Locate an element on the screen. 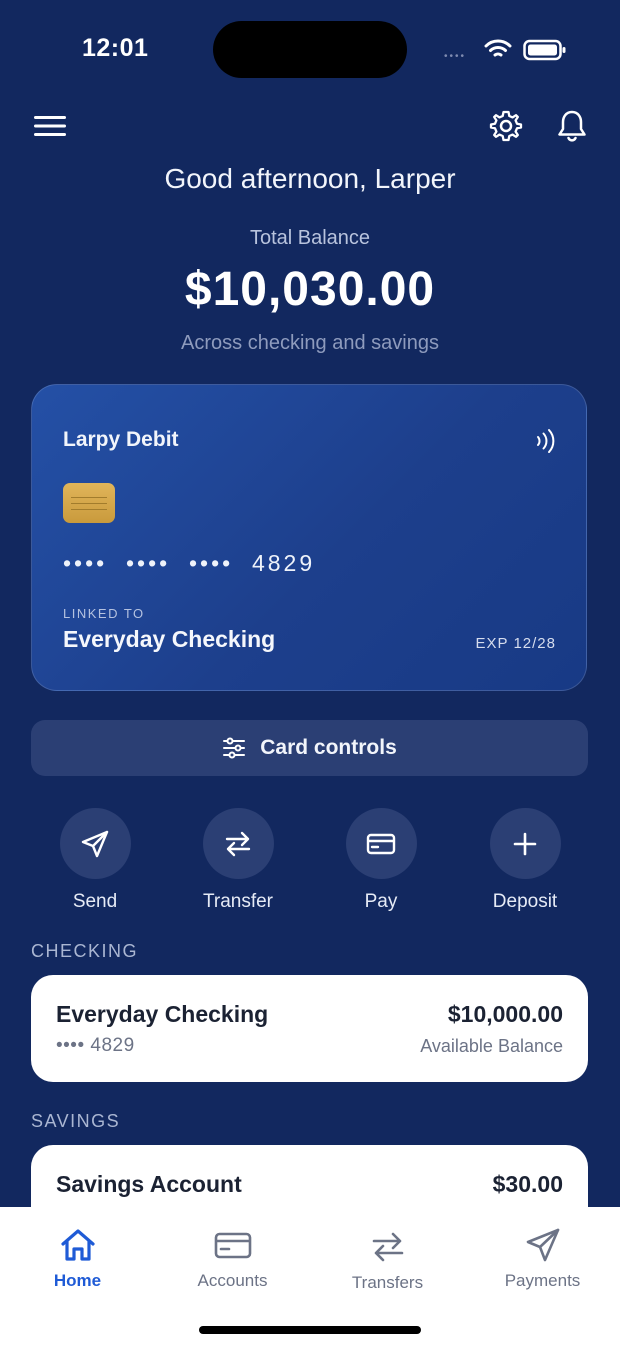 The height and width of the screenshot is (1347, 620). card-controls-button: Card controls is located at coordinates (309, 748).